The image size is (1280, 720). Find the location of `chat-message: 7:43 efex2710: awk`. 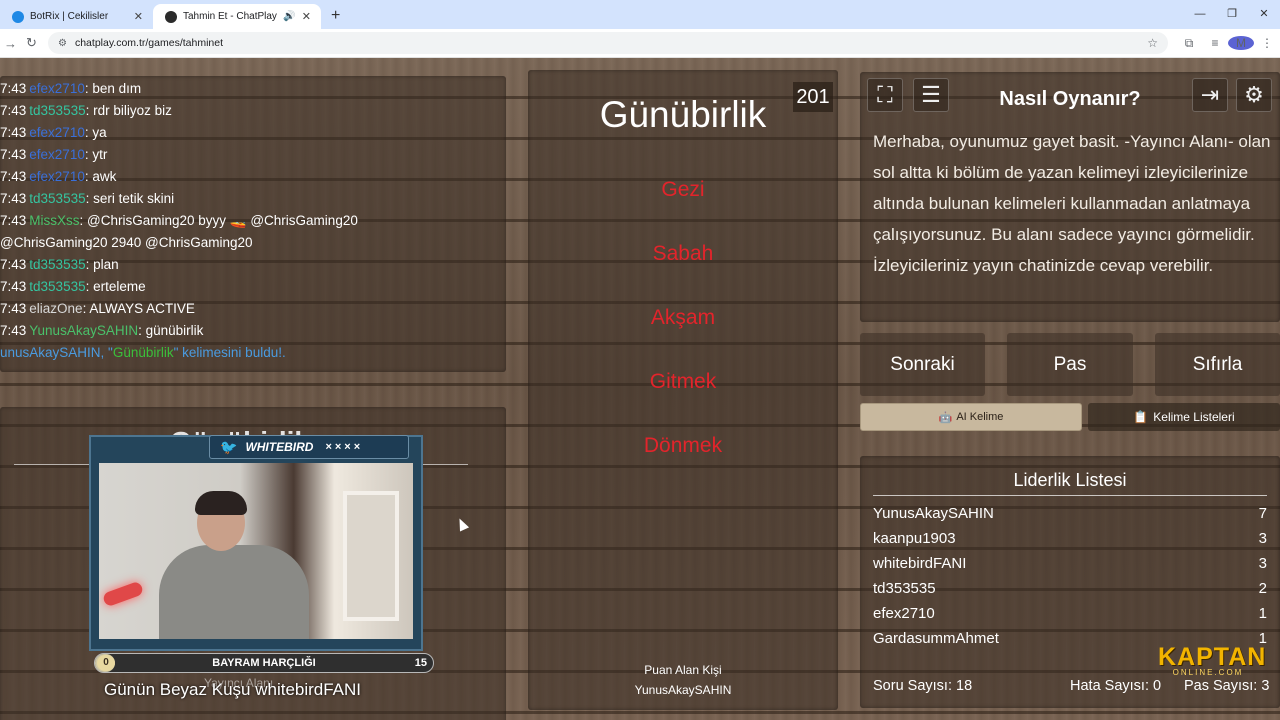

chat-message: 7:43 efex2710: awk is located at coordinates (58, 177).